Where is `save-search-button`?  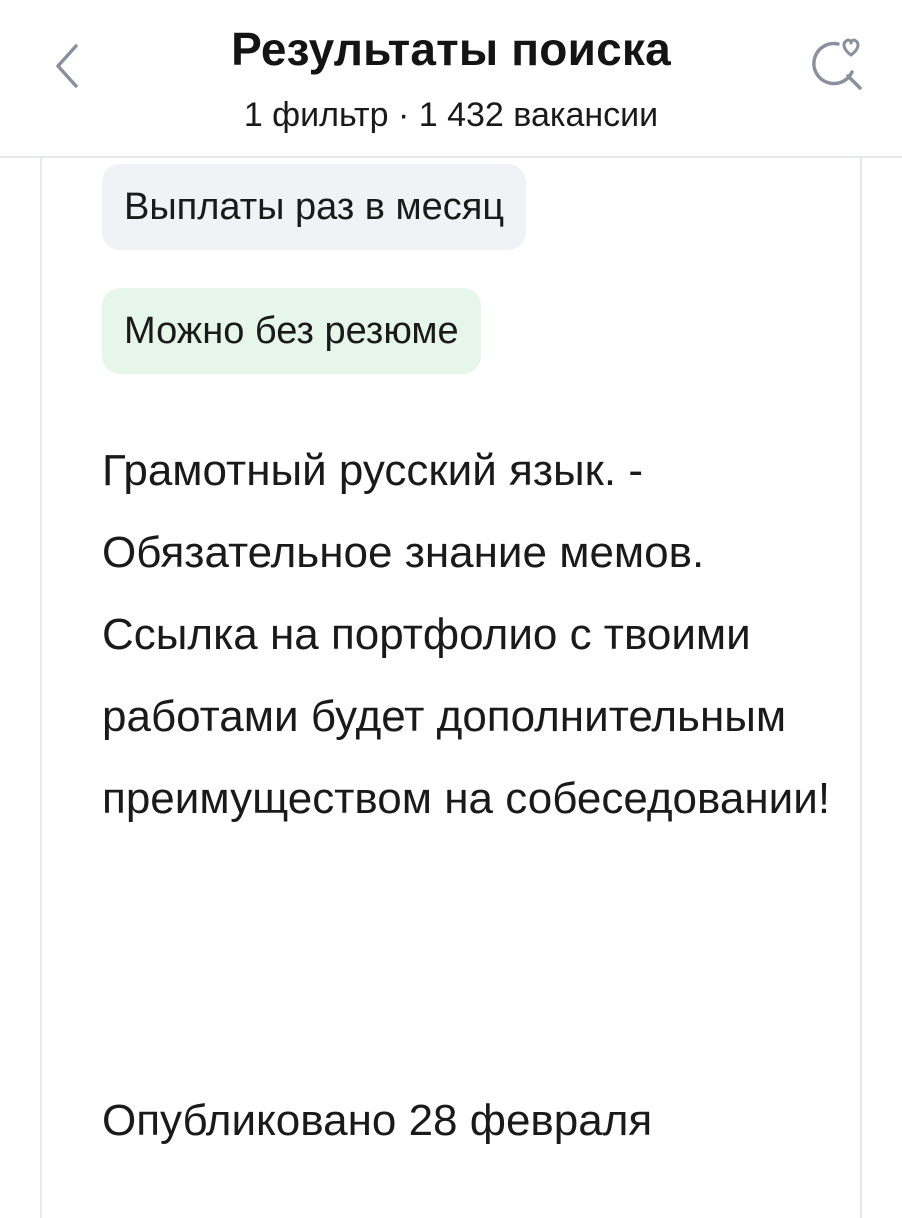 save-search-button is located at coordinates (836, 64).